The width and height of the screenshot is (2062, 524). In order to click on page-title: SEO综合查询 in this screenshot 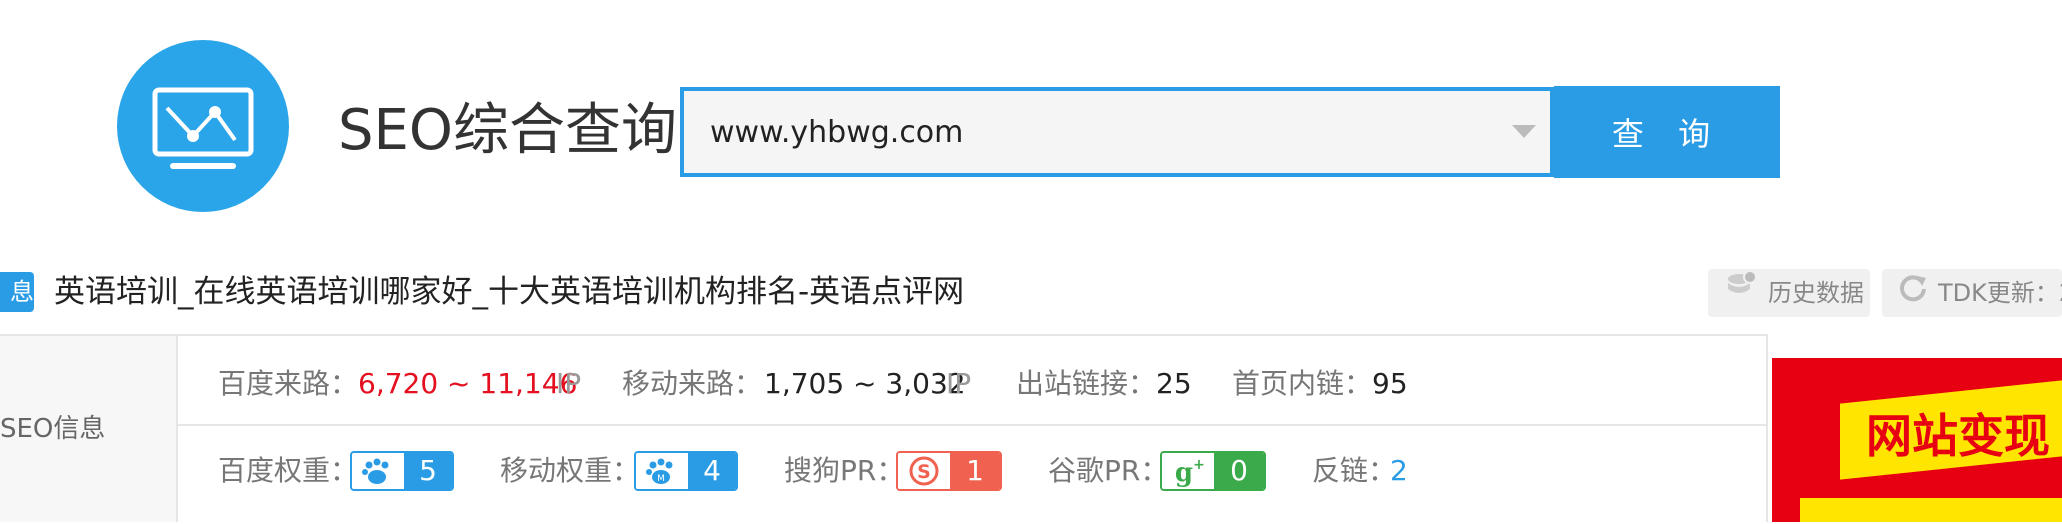, I will do `click(508, 130)`.